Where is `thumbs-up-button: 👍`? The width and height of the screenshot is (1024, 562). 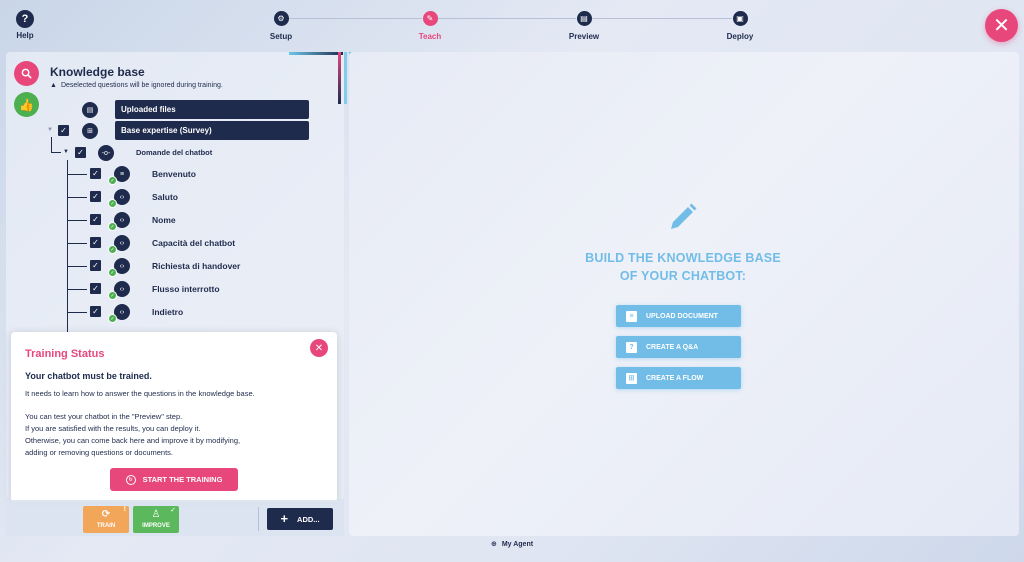 thumbs-up-button: 👍 is located at coordinates (26, 104).